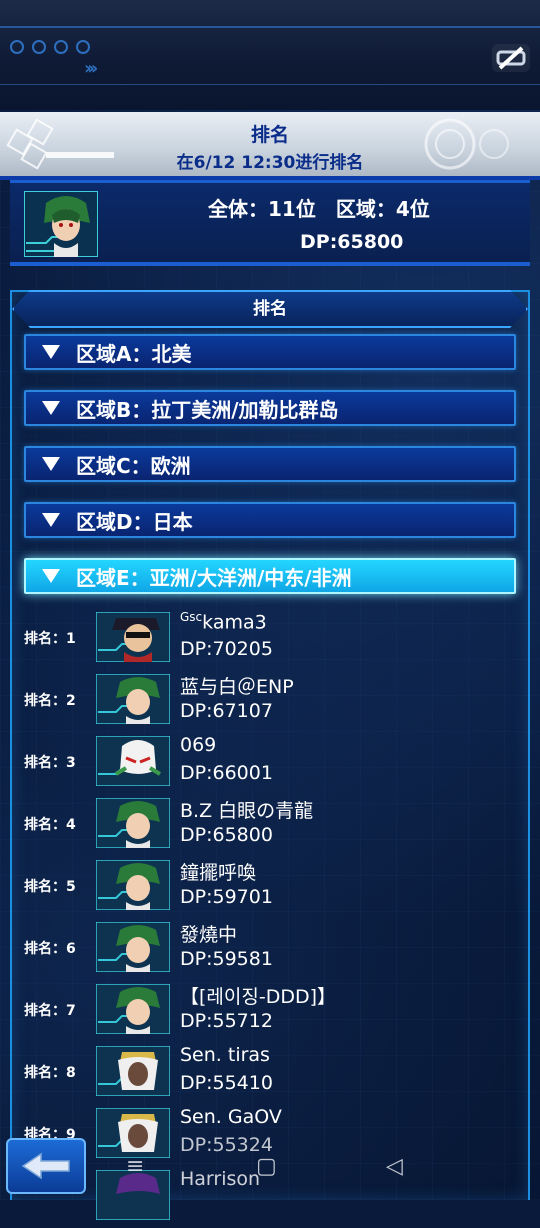 The height and width of the screenshot is (1228, 540). I want to click on region-label: 区域E：亚洲/大洋洲/中东/非洲, so click(214, 577).